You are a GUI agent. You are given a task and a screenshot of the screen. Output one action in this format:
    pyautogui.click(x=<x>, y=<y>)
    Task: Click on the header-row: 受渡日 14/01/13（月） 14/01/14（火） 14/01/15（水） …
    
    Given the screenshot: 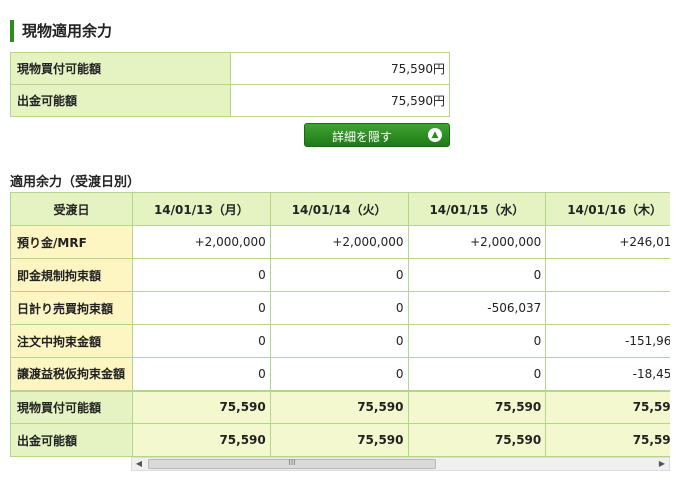 What is the action you would take?
    pyautogui.click(x=340, y=209)
    